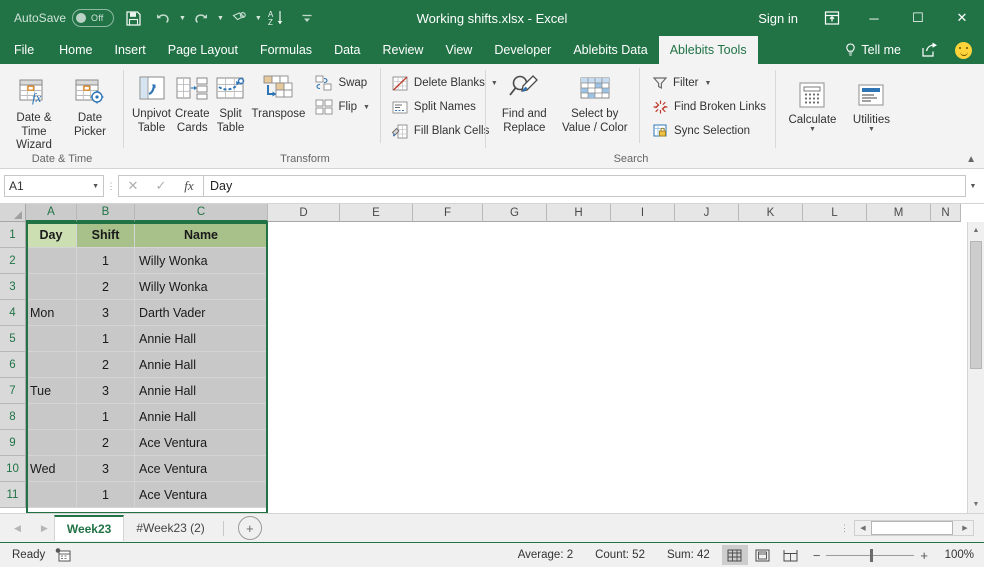 This screenshot has width=984, height=567. Describe the element at coordinates (946, 213) in the screenshot. I see `column-header-n: N` at that location.